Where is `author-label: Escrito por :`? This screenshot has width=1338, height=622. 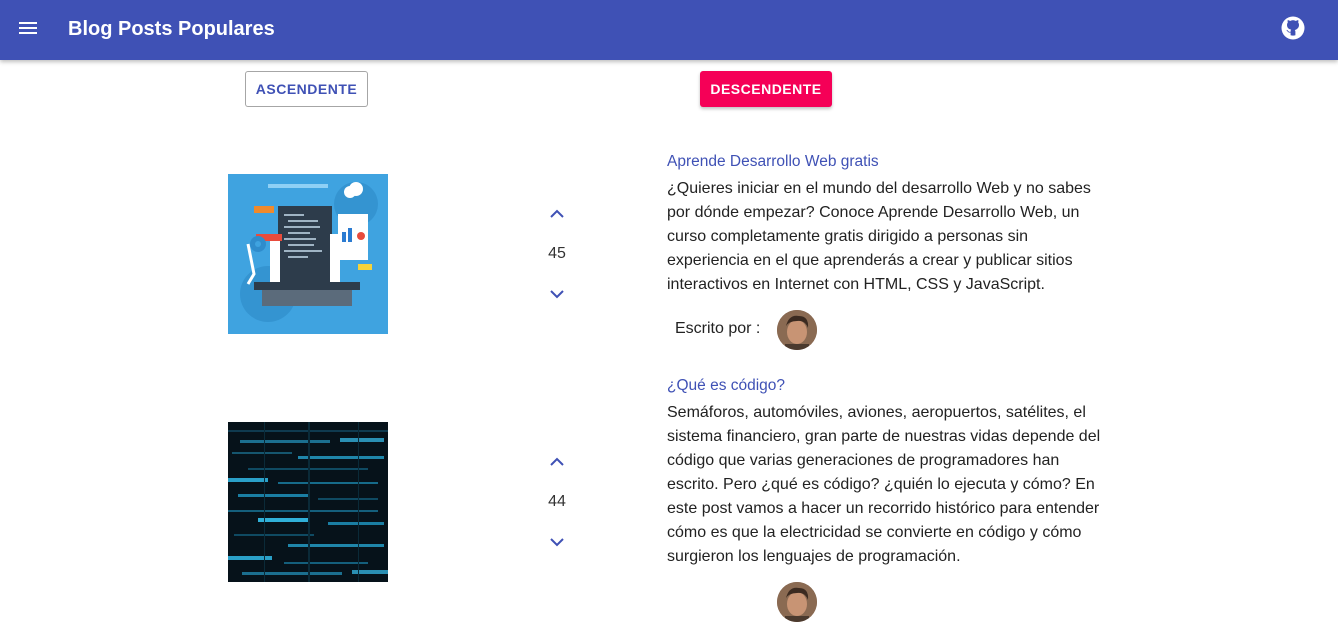 author-label: Escrito por : is located at coordinates (718, 328).